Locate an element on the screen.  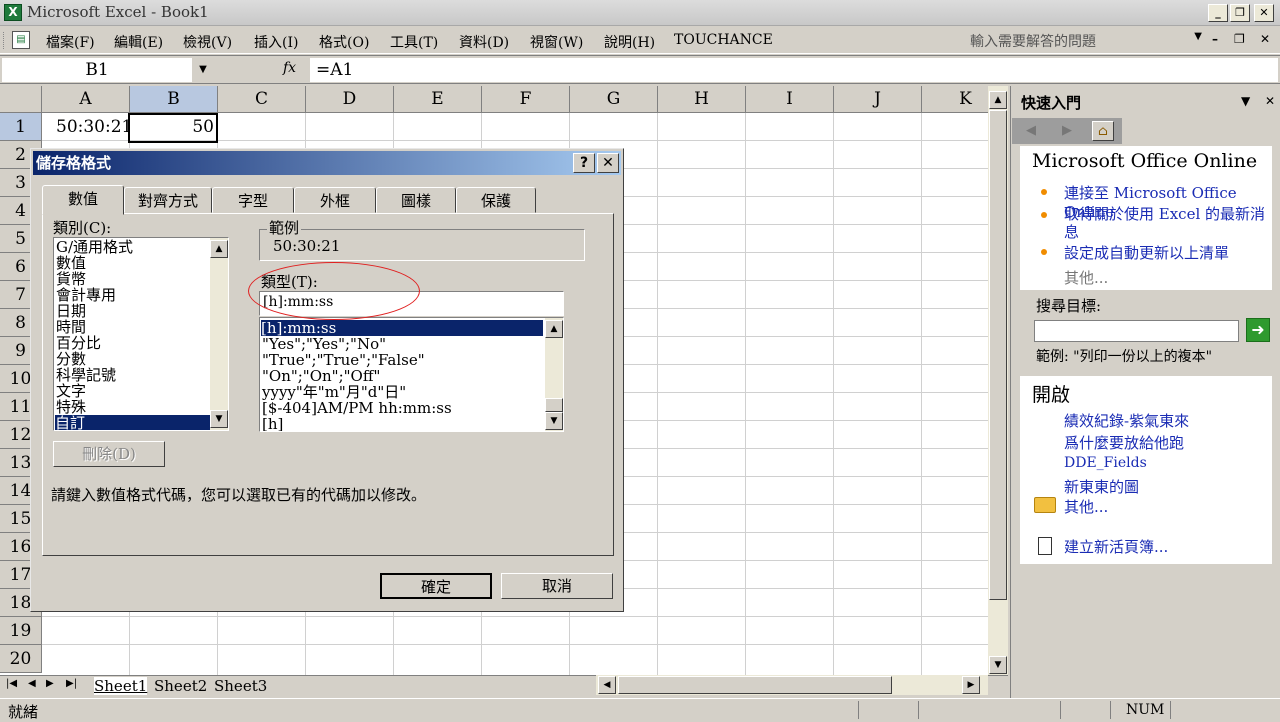
row-header-1: 1 is located at coordinates (21, 127).